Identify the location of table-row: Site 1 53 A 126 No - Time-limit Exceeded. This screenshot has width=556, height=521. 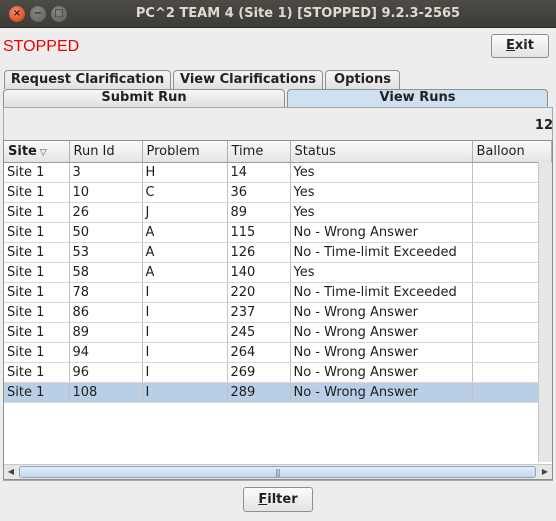
(278, 252).